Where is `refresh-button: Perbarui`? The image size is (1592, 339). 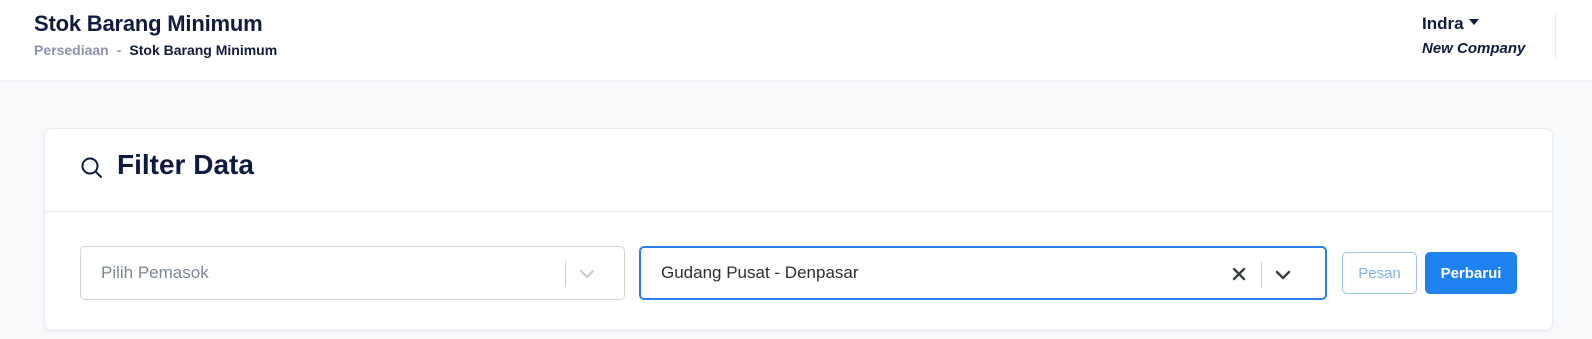 refresh-button: Perbarui is located at coordinates (1471, 273).